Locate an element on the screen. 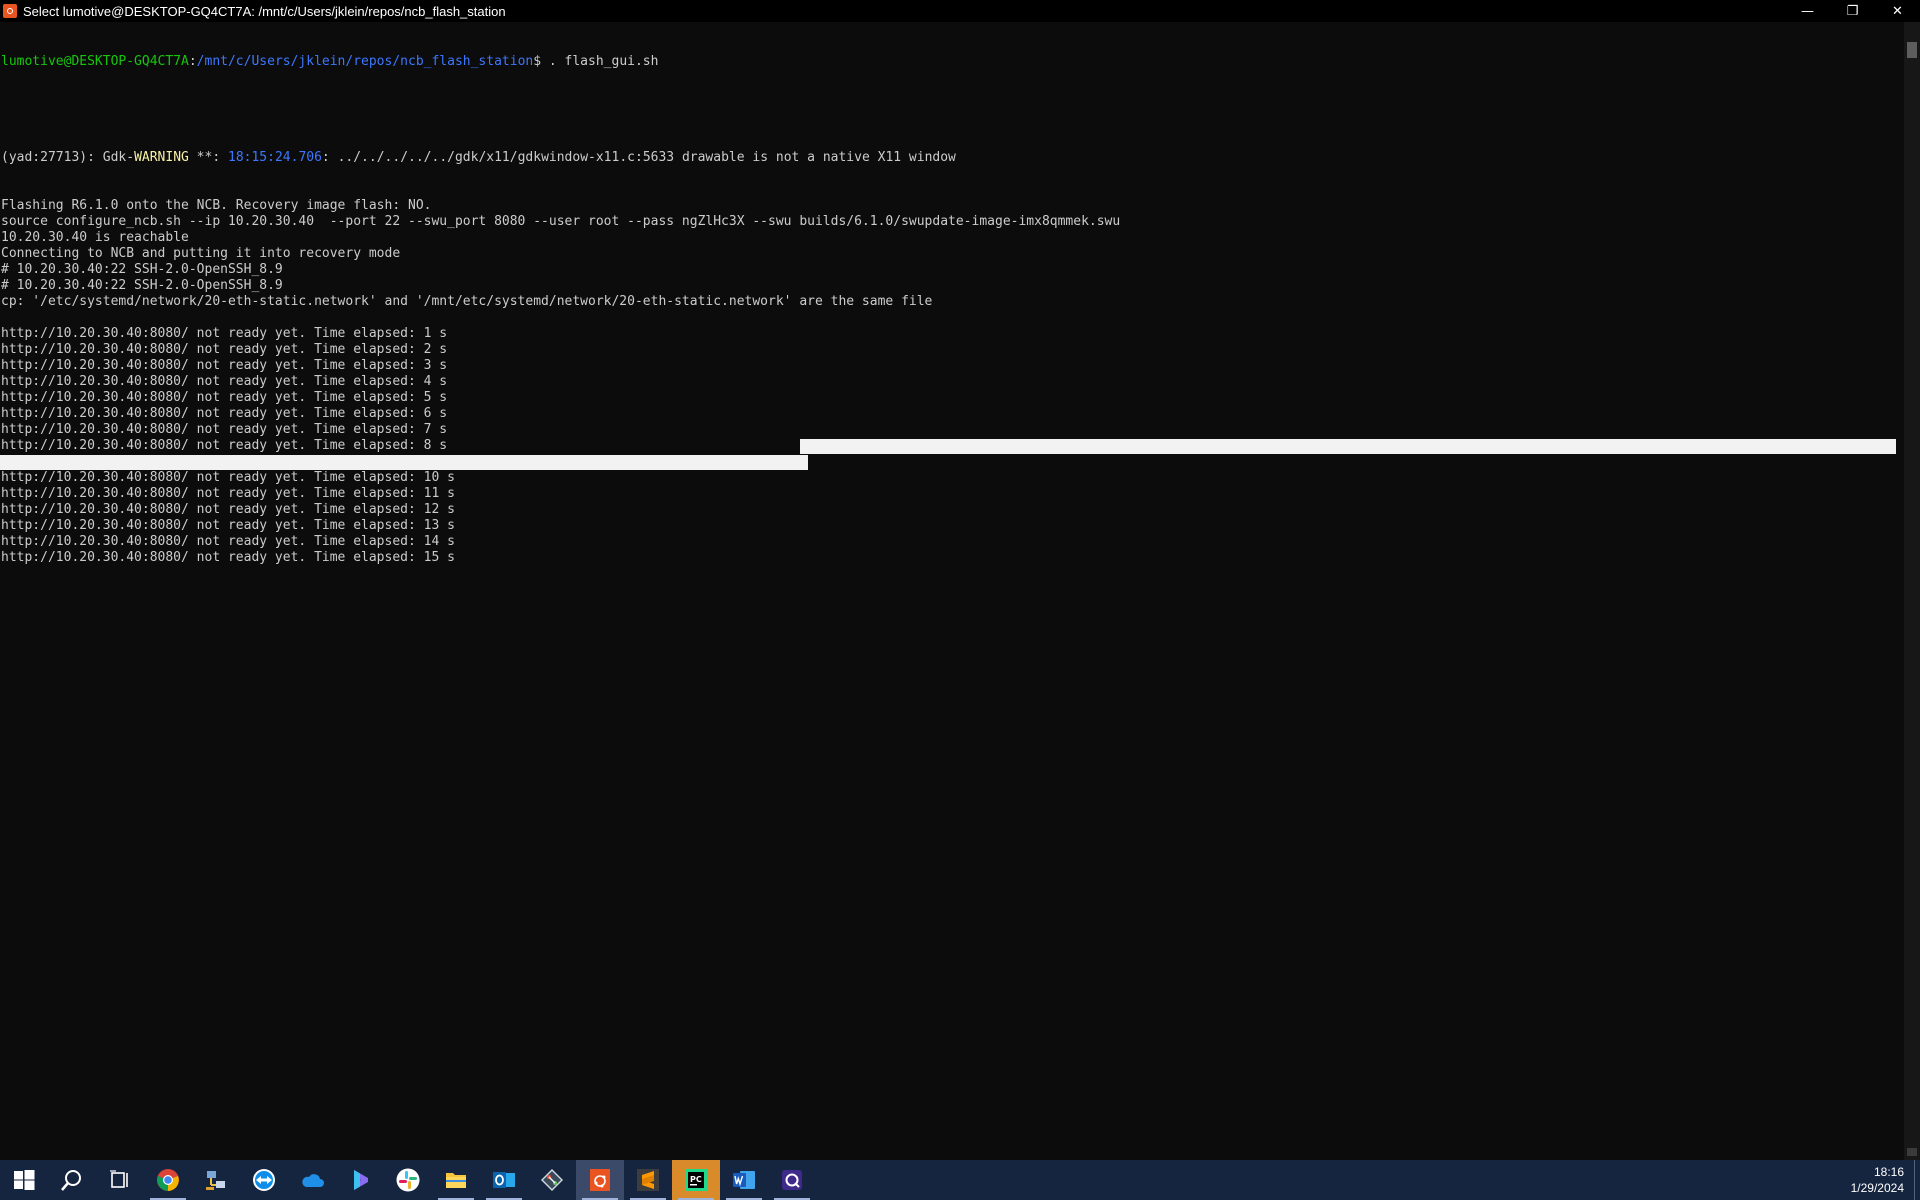 Image resolution: width=1920 pixels, height=1200 pixels. search-icon is located at coordinates (71, 1180).